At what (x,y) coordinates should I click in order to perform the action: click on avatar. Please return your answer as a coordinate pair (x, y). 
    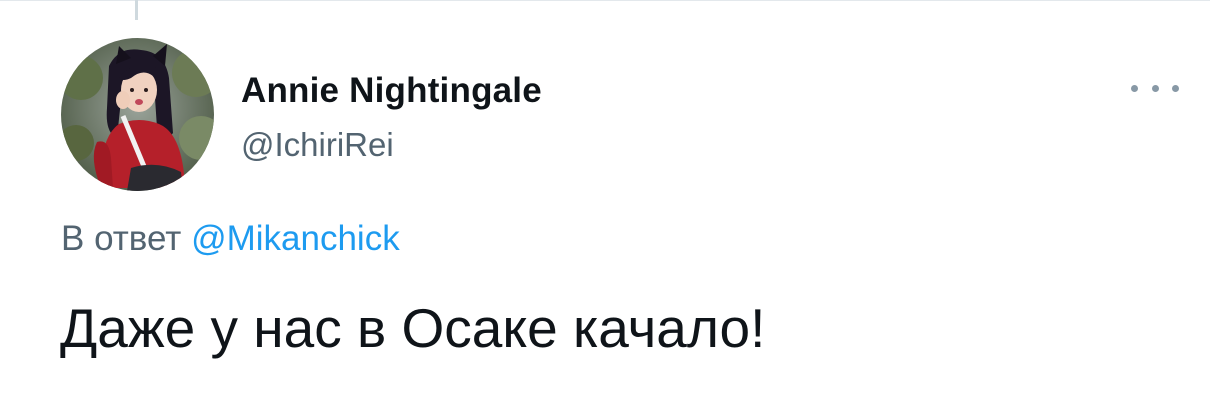
    Looking at the image, I should click on (137, 114).